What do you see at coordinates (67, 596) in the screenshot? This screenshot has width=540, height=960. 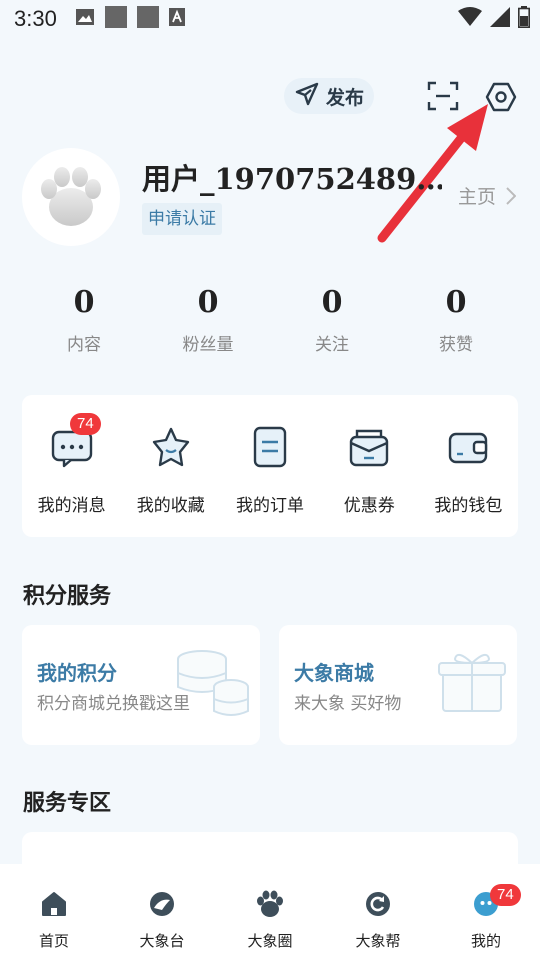 I see `points-section-title: 积分服务` at bounding box center [67, 596].